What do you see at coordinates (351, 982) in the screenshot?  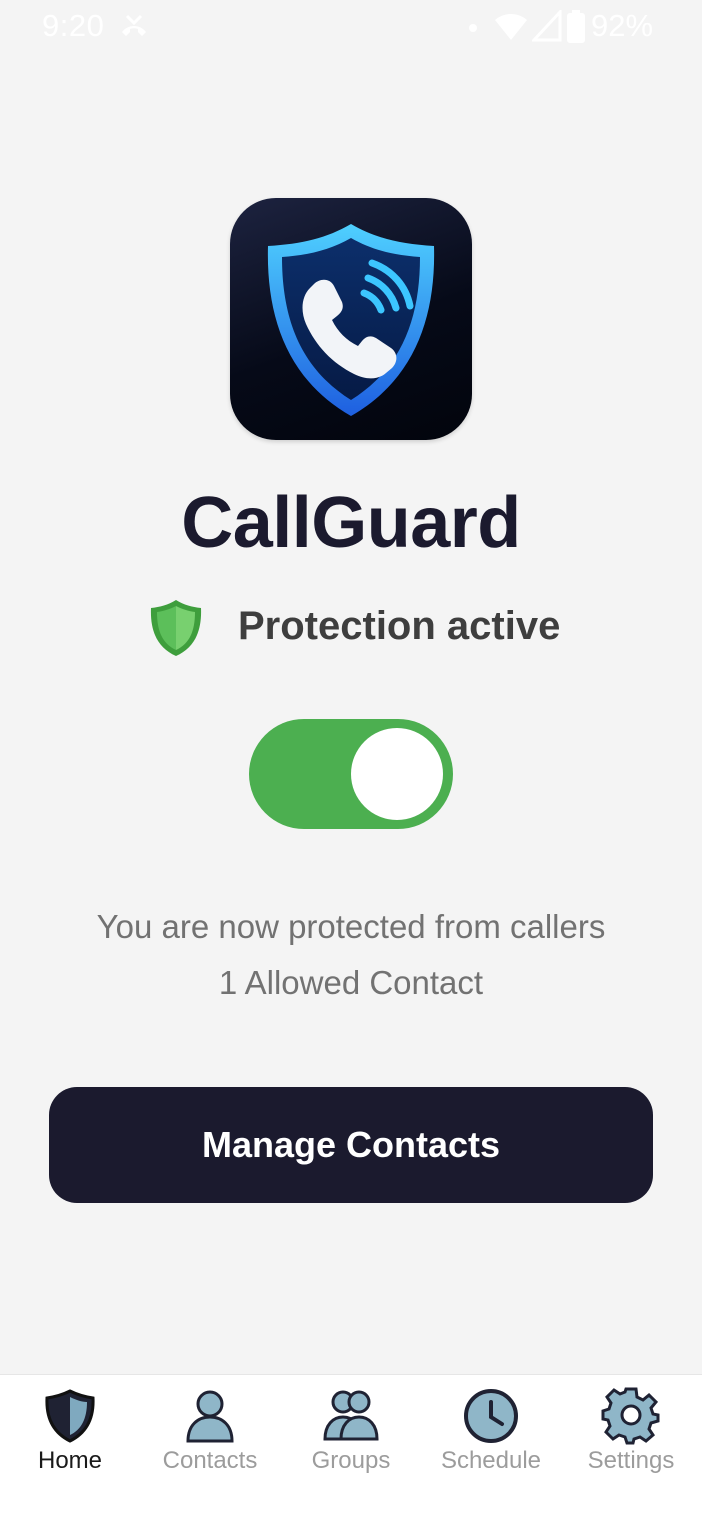 I see `allowed-contacts-count: 1 Allowed Contact` at bounding box center [351, 982].